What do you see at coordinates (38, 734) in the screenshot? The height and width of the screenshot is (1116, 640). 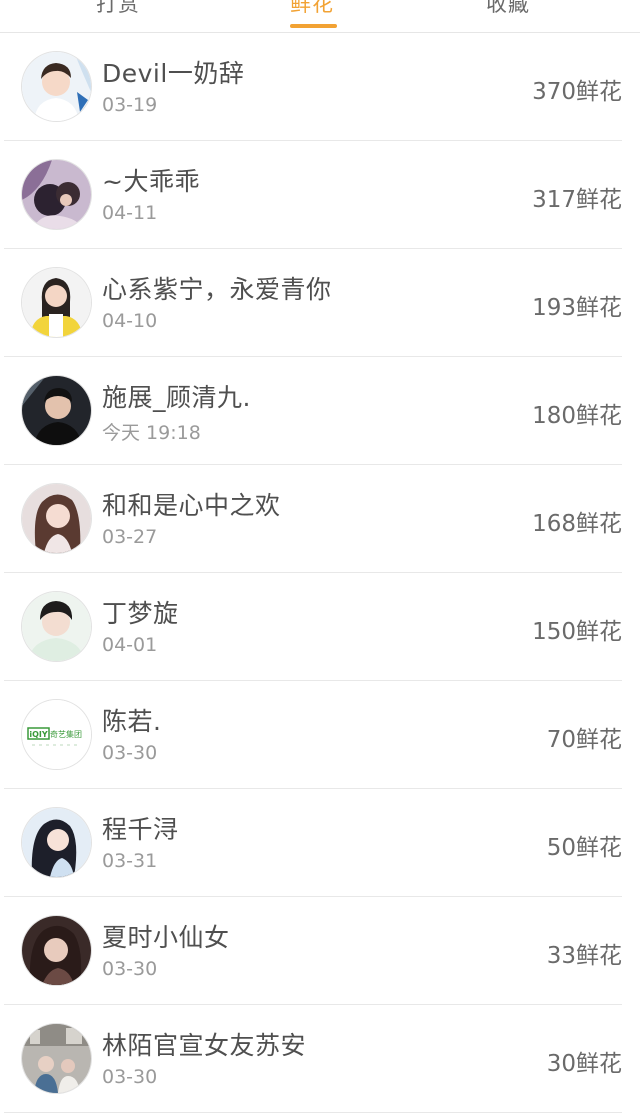 I see `svg-text: iQIY` at bounding box center [38, 734].